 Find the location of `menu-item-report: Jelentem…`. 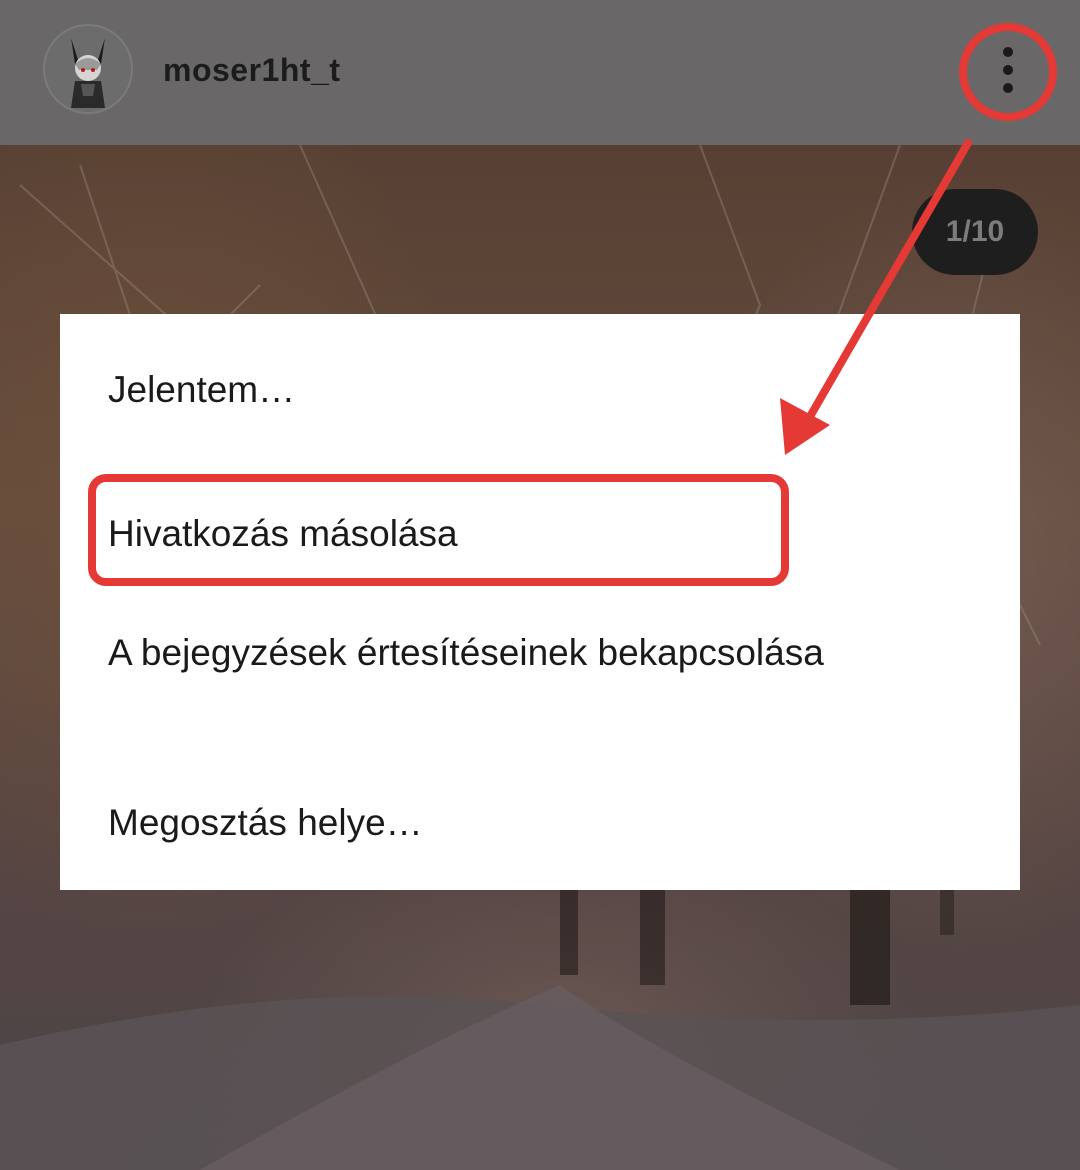

menu-item-report: Jelentem… is located at coordinates (538, 390).